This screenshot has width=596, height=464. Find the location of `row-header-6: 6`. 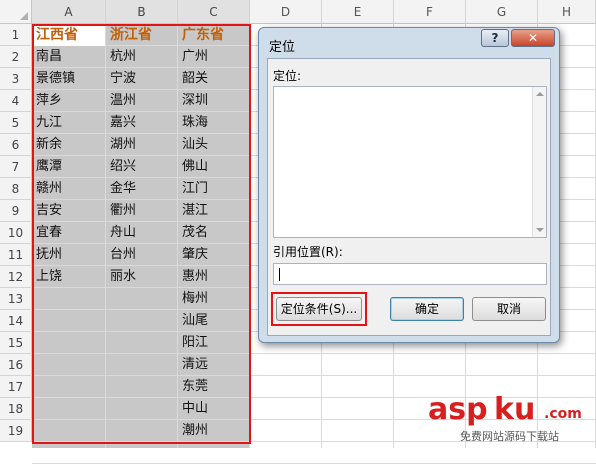

row-header-6: 6 is located at coordinates (16, 145).